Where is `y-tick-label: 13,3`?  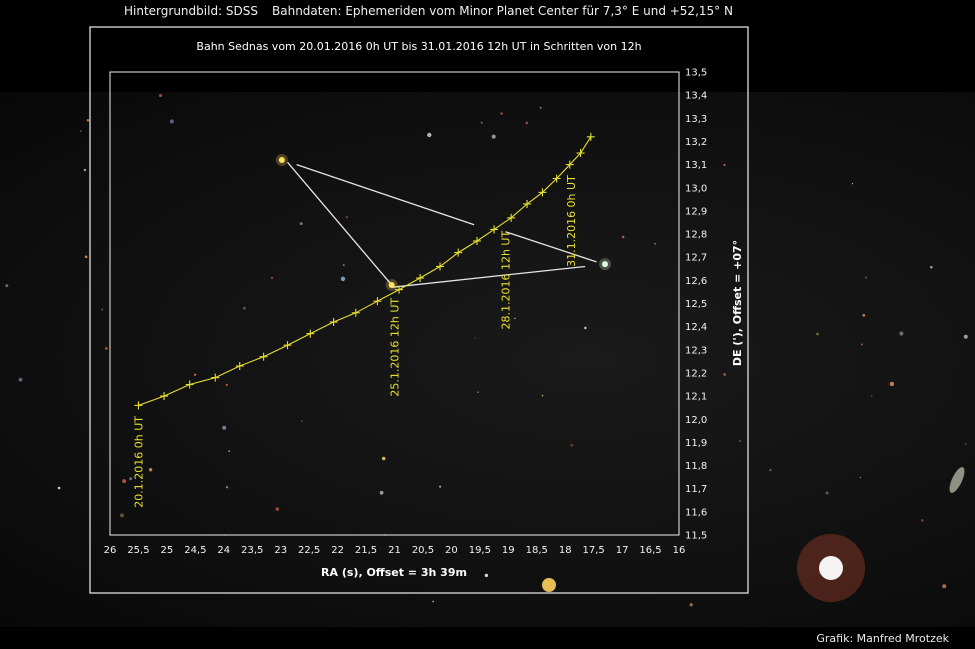
y-tick-label: 13,3 is located at coordinates (696, 119).